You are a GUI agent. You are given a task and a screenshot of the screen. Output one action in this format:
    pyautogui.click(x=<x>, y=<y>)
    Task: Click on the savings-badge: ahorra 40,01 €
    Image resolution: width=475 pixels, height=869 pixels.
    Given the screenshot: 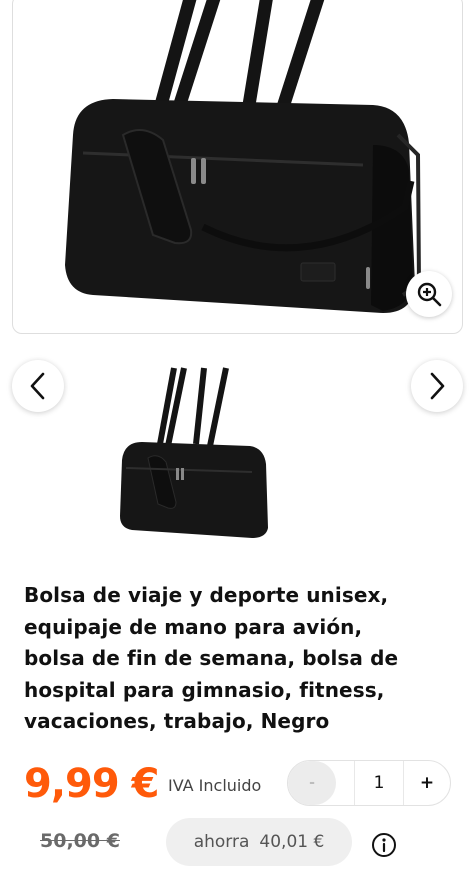 What is the action you would take?
    pyautogui.click(x=259, y=842)
    